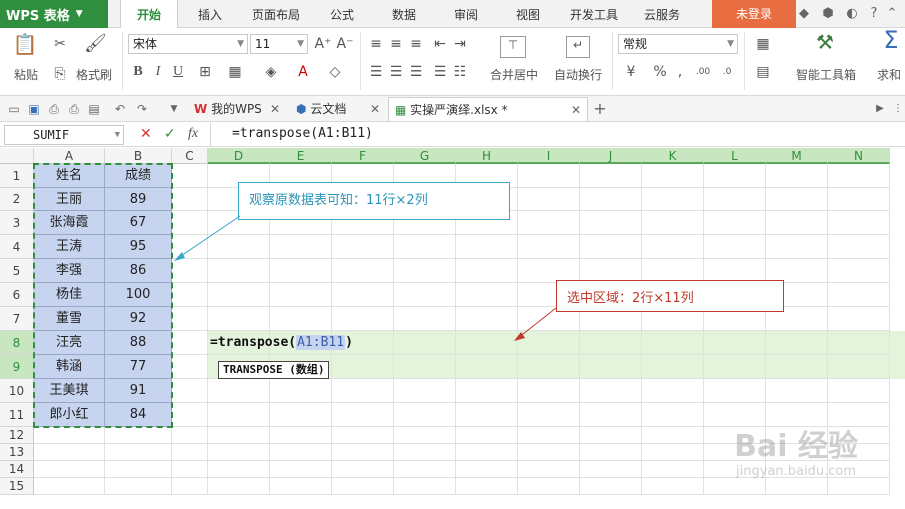 The width and height of the screenshot is (905, 509). I want to click on cell-n11, so click(859, 415).